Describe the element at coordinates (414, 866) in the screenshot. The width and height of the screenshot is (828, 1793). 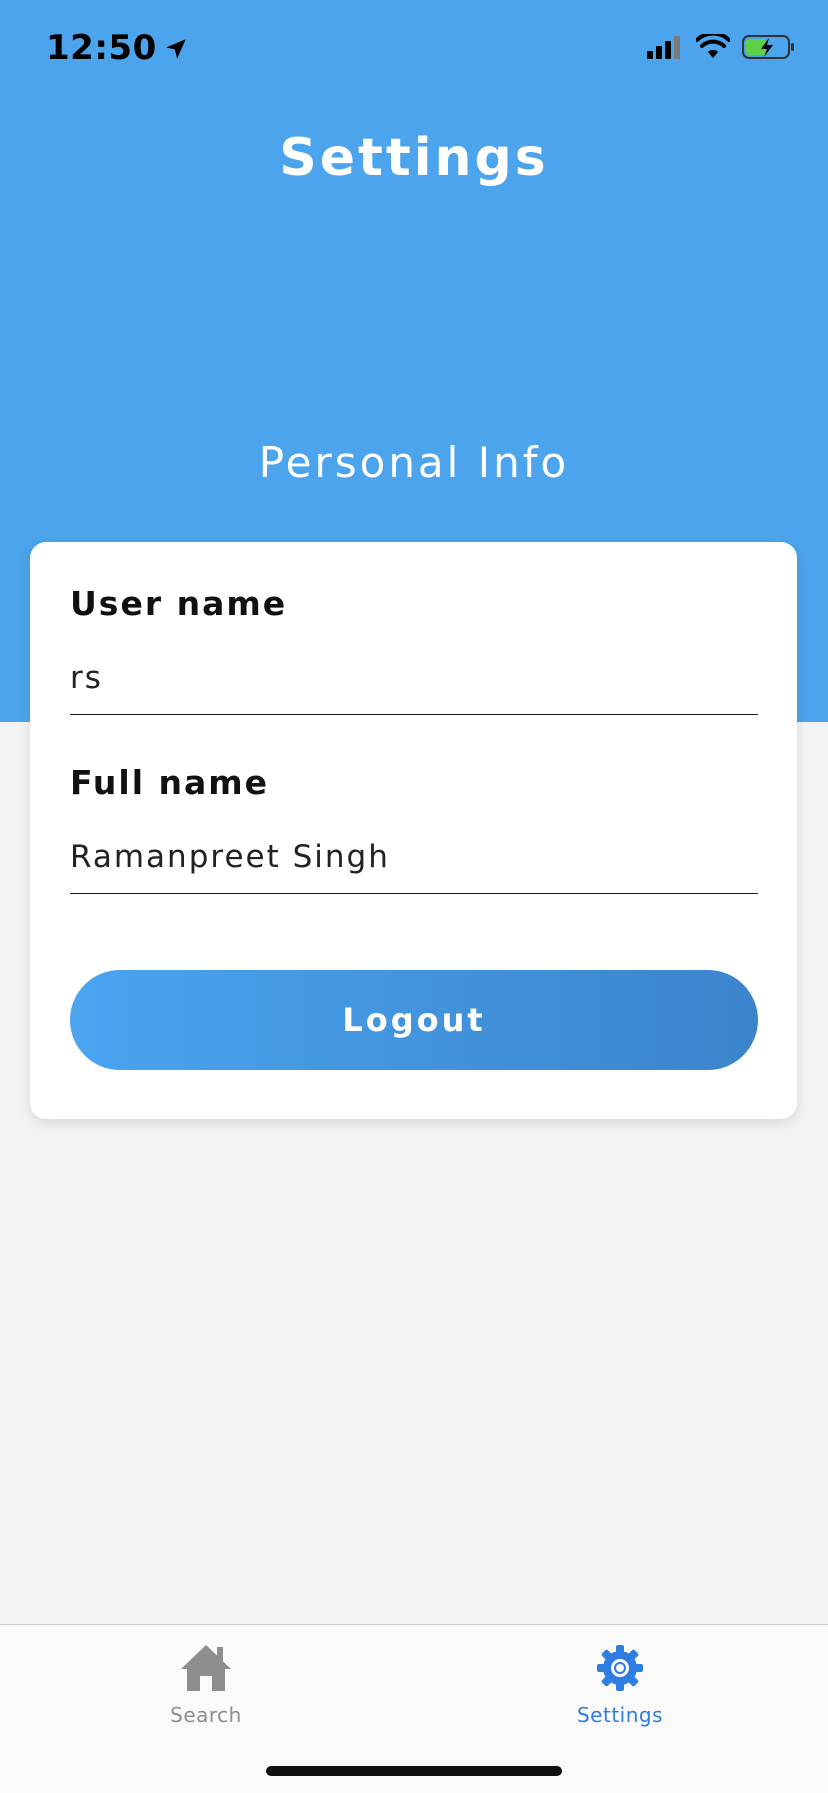
I see `fullname-field: Ramanpreet Singh` at that location.